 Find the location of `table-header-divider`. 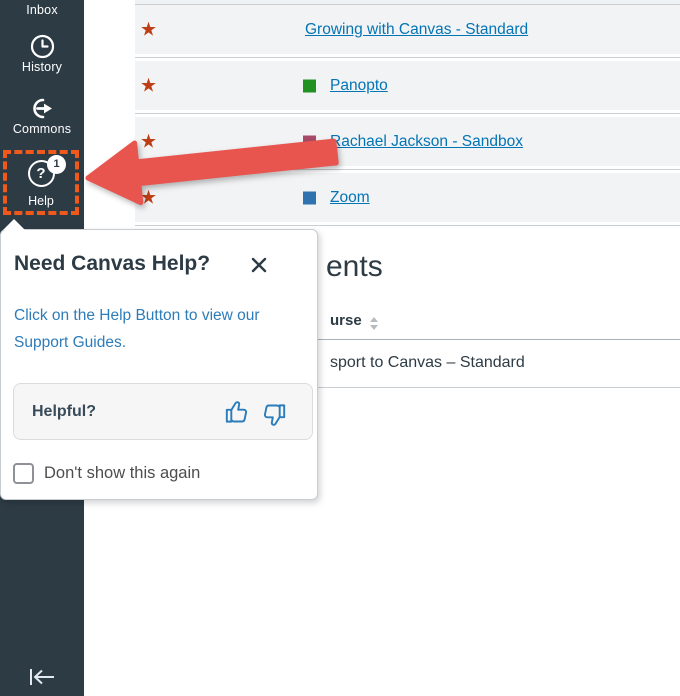

table-header-divider is located at coordinates (499, 339).